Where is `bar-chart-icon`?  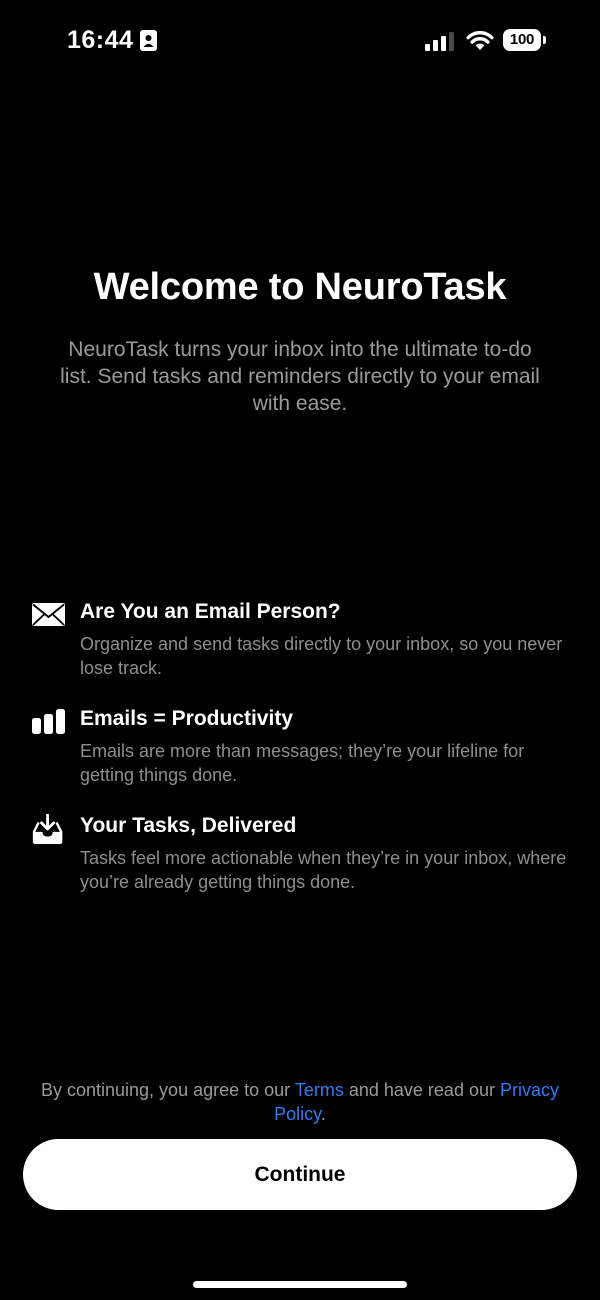
bar-chart-icon is located at coordinates (48, 721).